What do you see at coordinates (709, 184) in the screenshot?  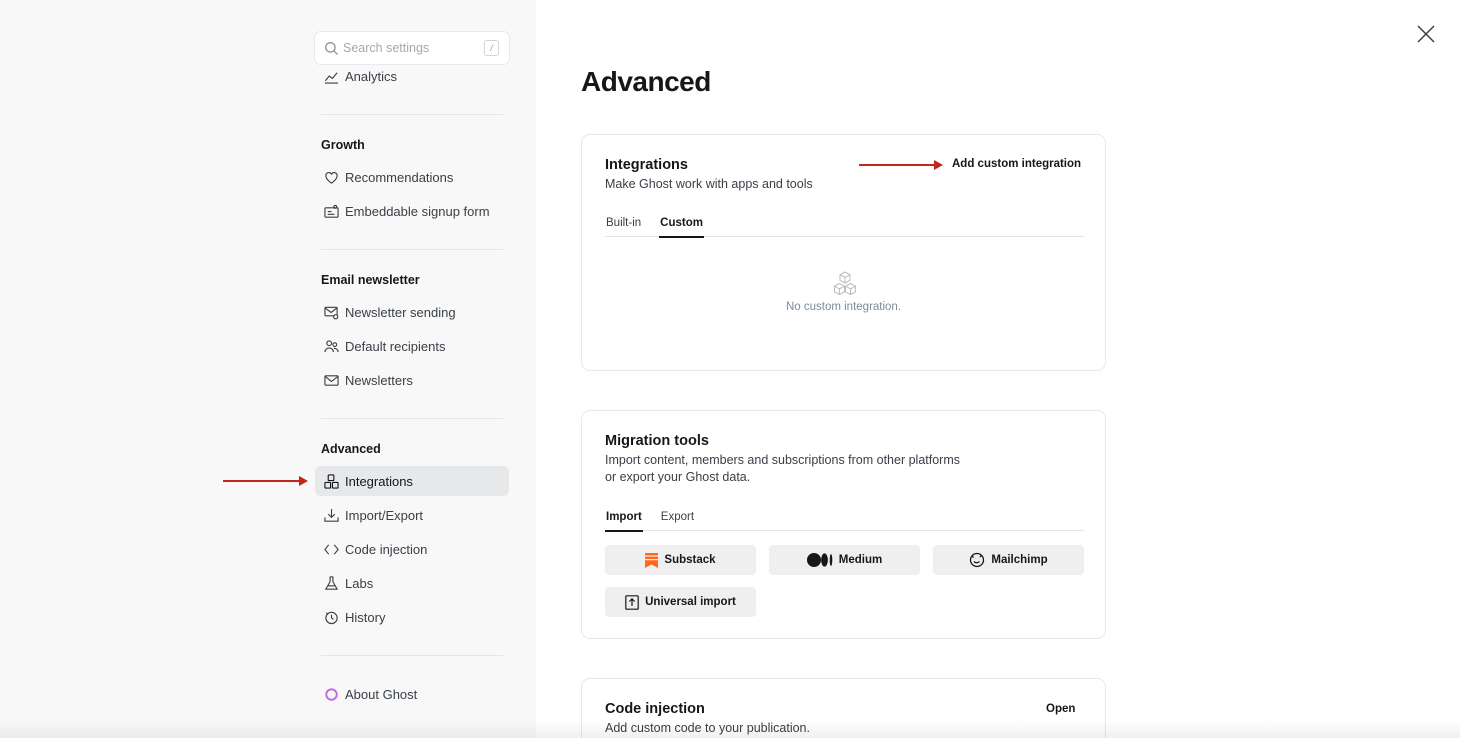 I see `integrations-description: Make Ghost work with apps and tools` at bounding box center [709, 184].